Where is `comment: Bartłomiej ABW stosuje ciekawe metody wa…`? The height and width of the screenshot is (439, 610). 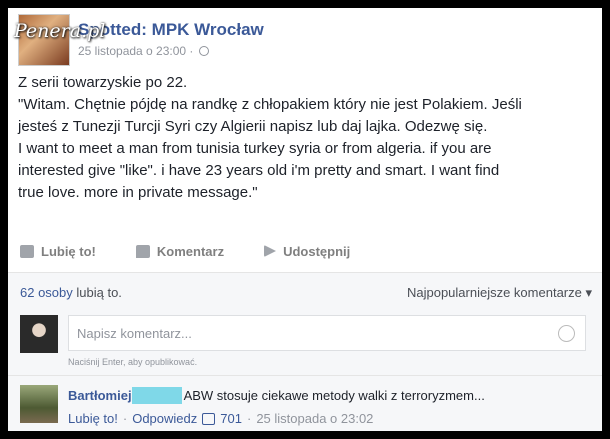 comment: Bartłomiej ABW stosuje ciekawe metody wa… is located at coordinates (276, 395).